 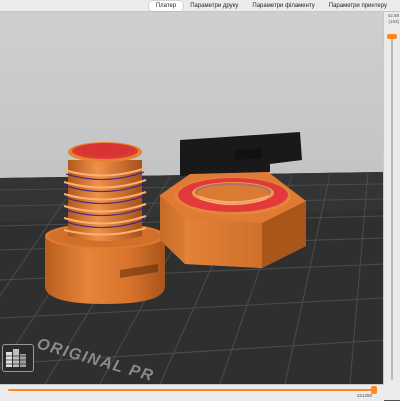 I want to click on move-slider: 221250, so click(x=192, y=392).